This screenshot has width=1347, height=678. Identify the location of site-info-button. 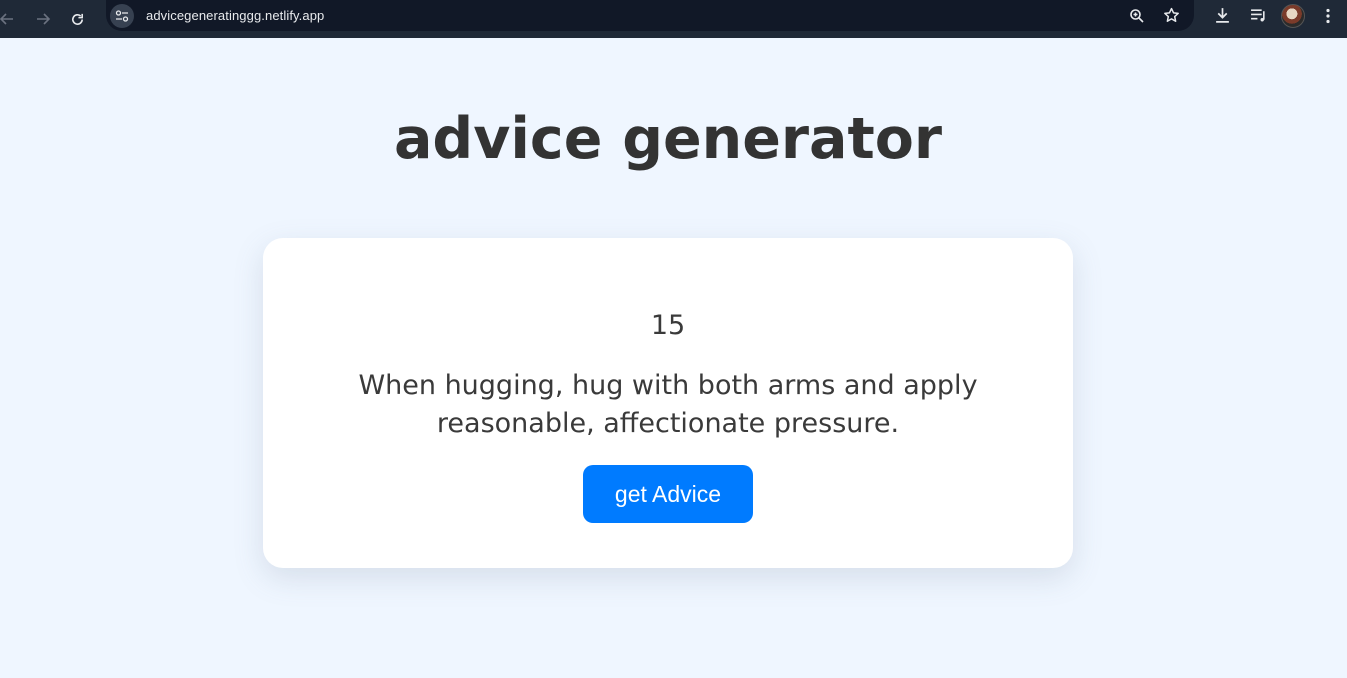
(122, 15).